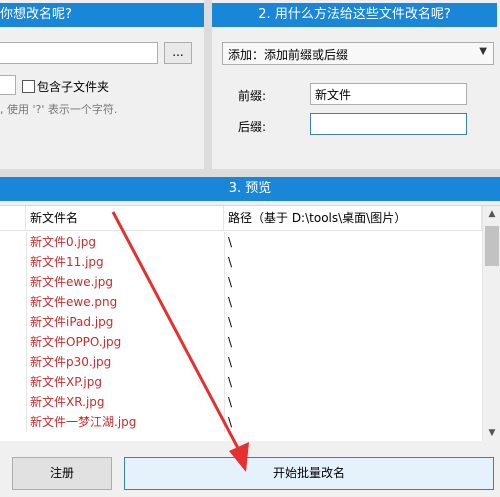  What do you see at coordinates (241, 242) in the screenshot?
I see `table-row: 新文件0.jpg \` at bounding box center [241, 242].